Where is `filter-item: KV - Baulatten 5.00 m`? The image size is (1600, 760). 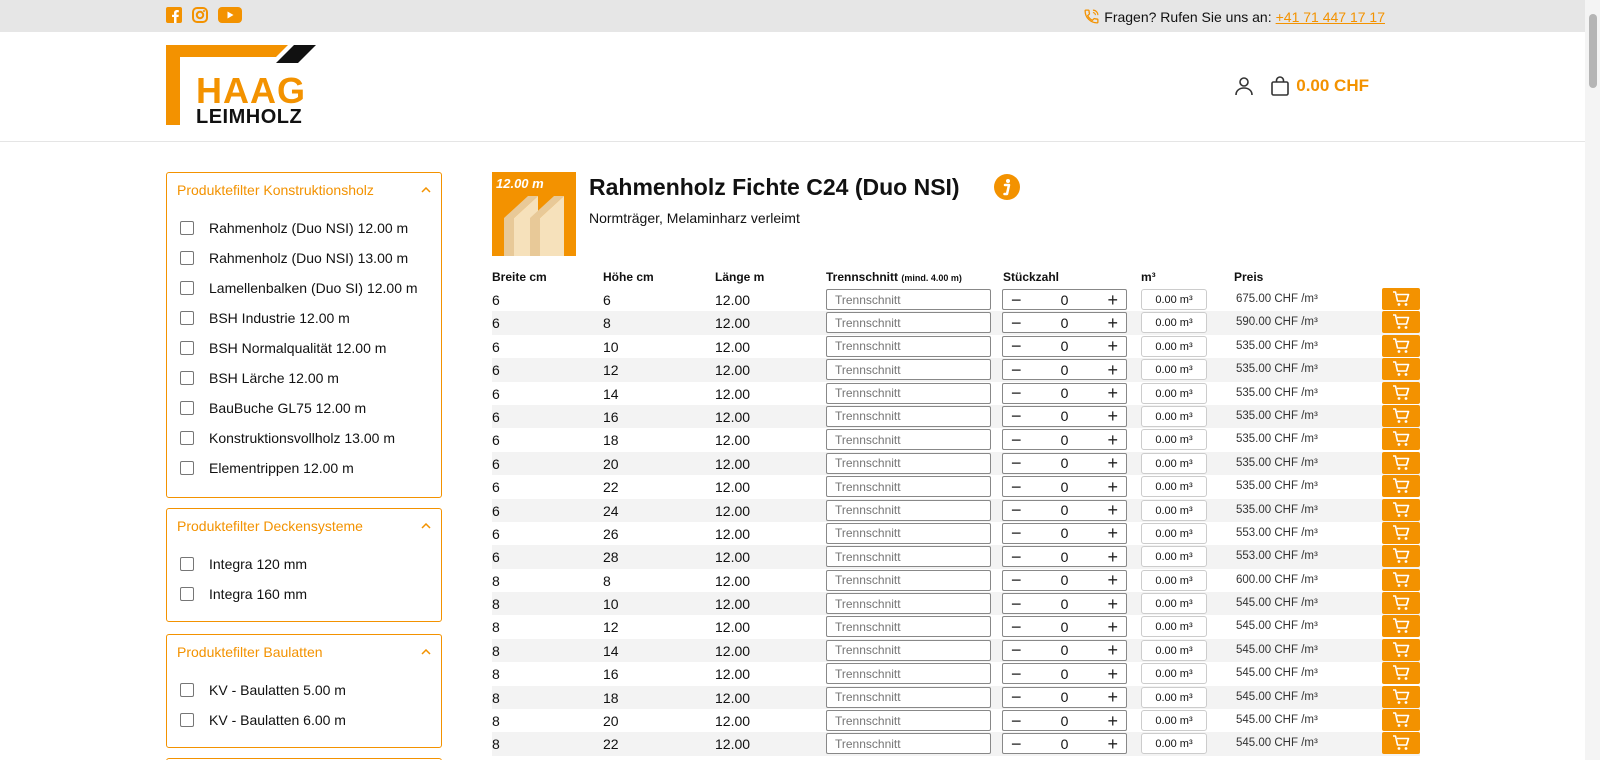
filter-item: KV - Baulatten 5.00 m is located at coordinates (304, 690).